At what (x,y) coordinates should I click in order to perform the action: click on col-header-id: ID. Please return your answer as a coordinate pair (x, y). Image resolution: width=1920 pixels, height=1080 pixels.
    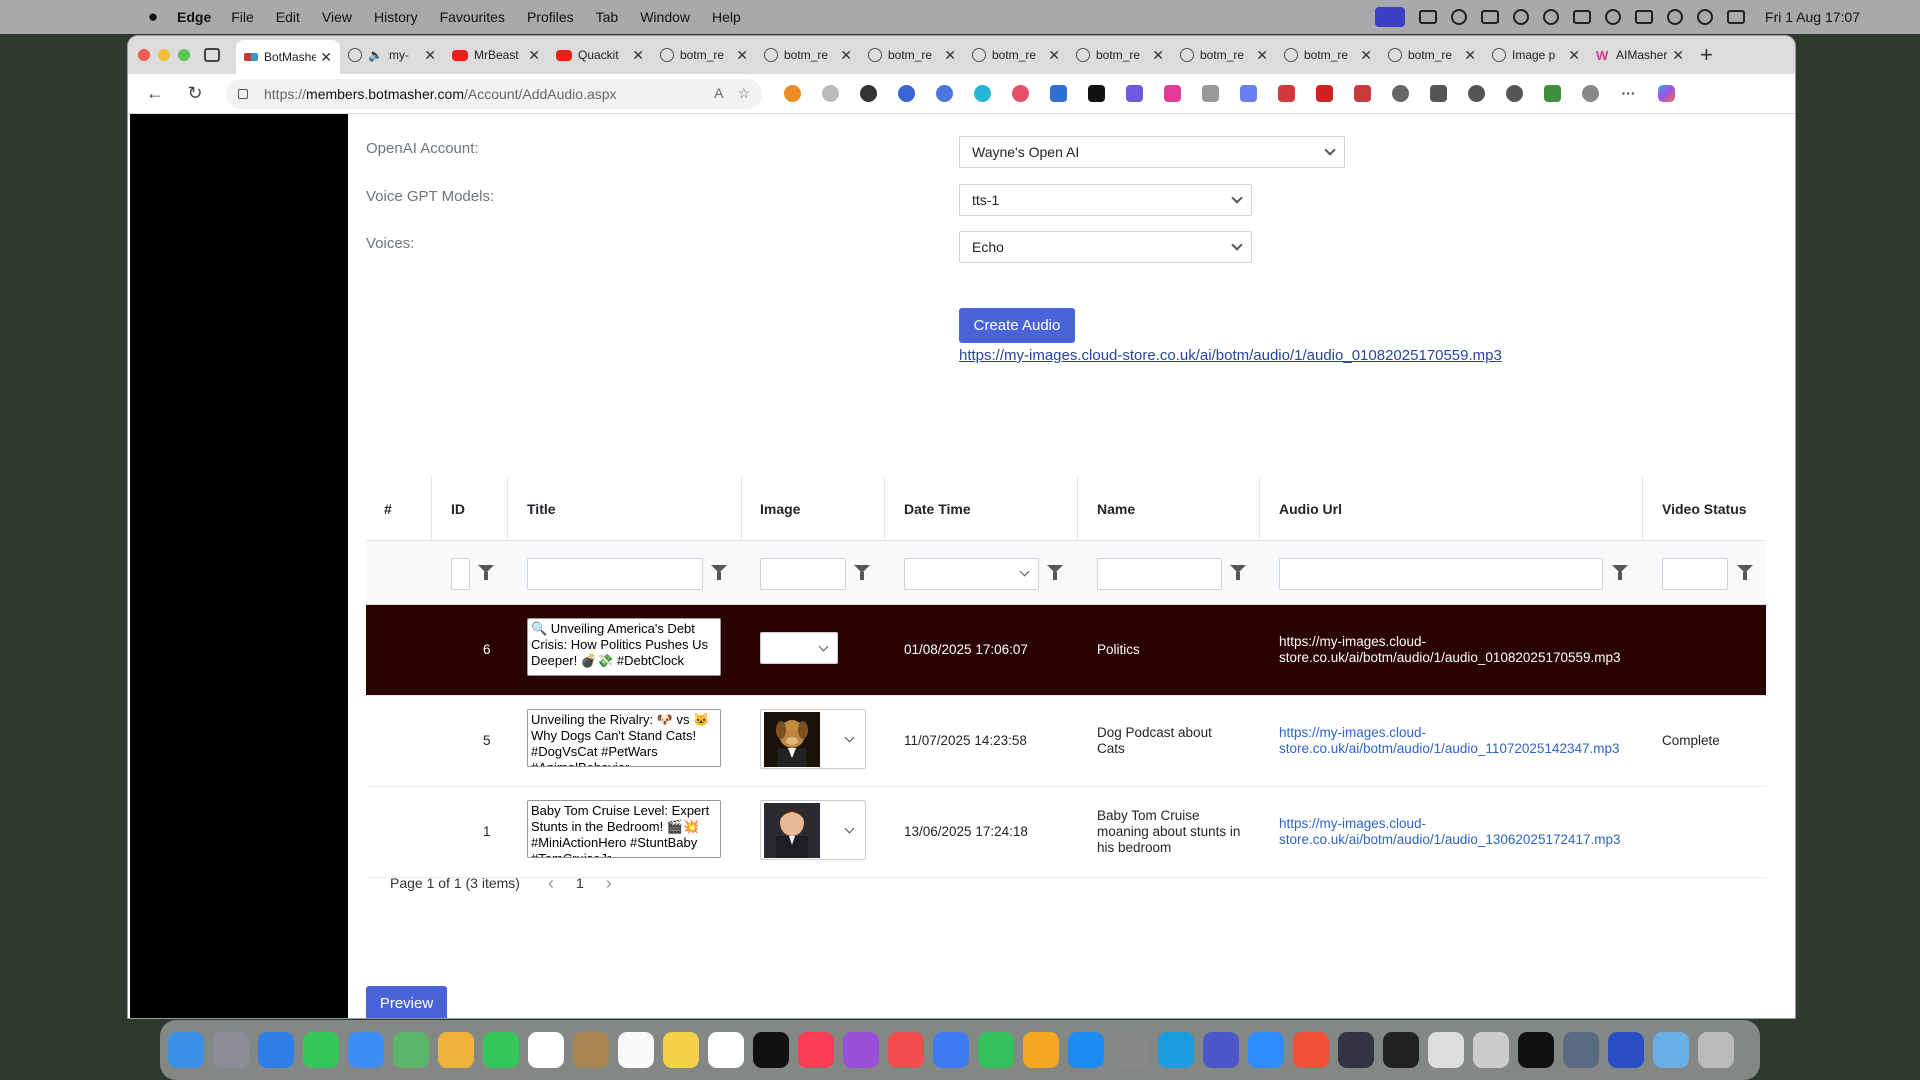
    Looking at the image, I should click on (458, 509).